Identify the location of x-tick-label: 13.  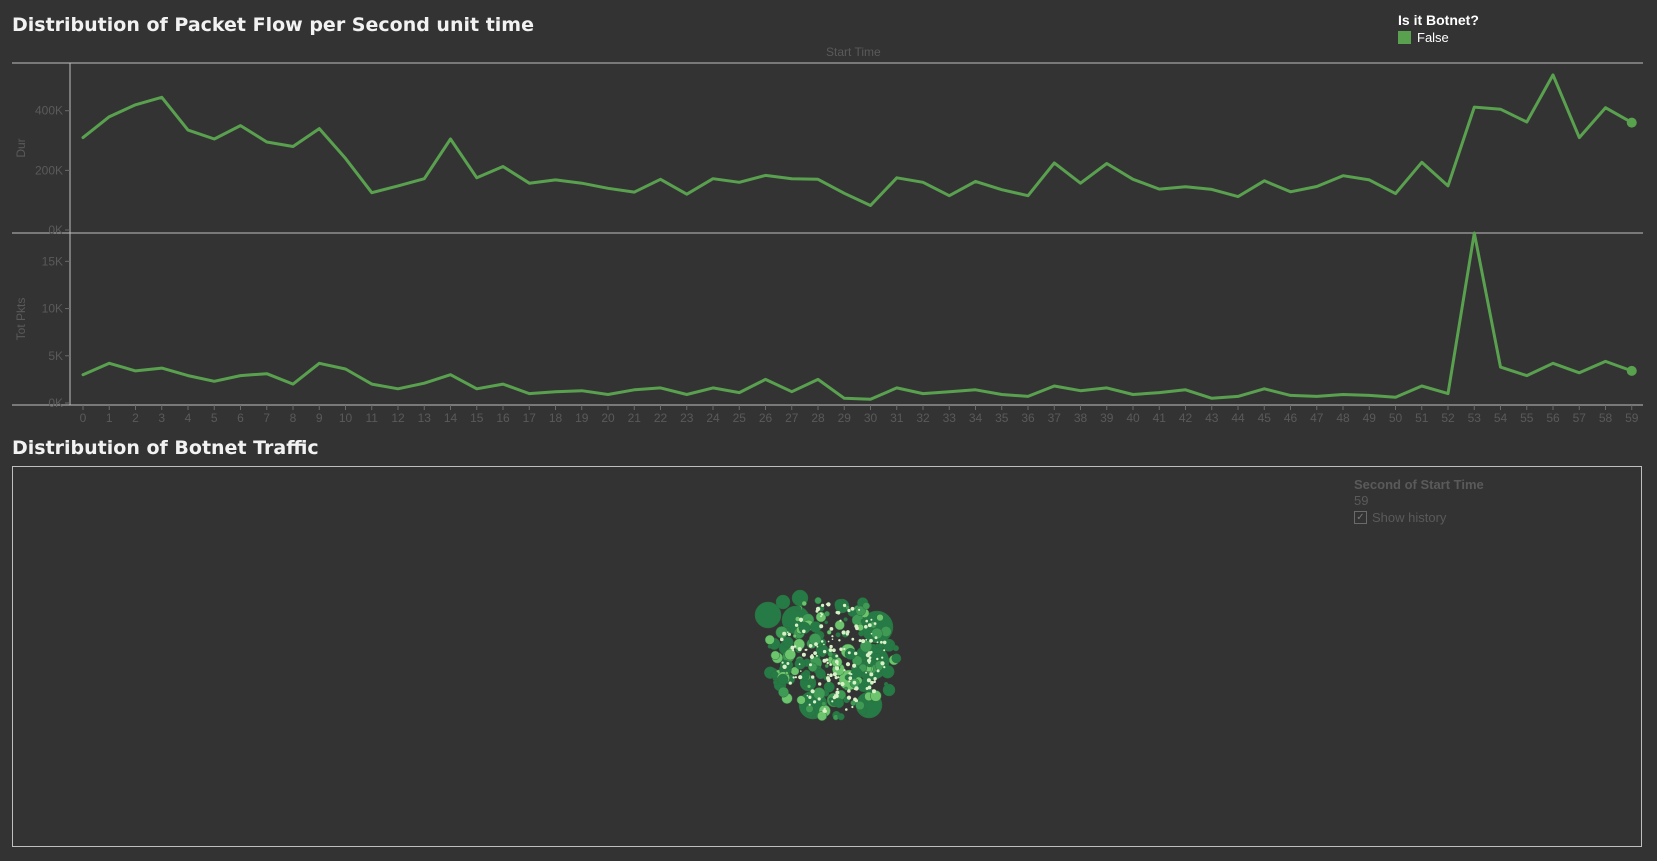
(425, 418).